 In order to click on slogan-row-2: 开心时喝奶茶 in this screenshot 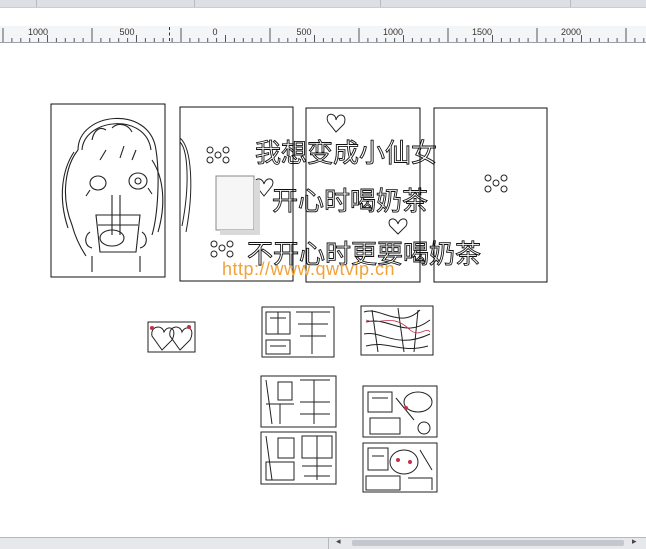, I will do `click(350, 202)`.